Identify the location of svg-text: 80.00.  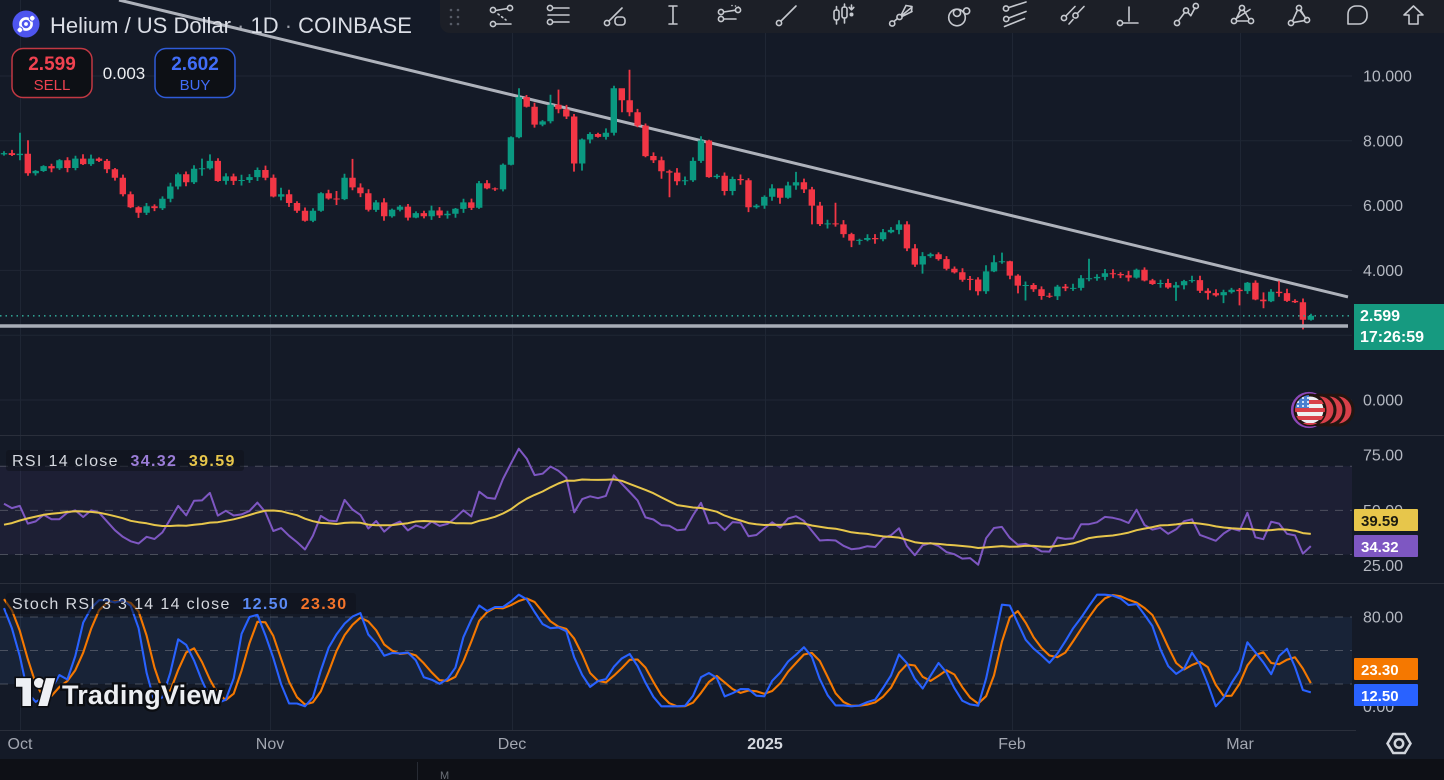
(1383, 618).